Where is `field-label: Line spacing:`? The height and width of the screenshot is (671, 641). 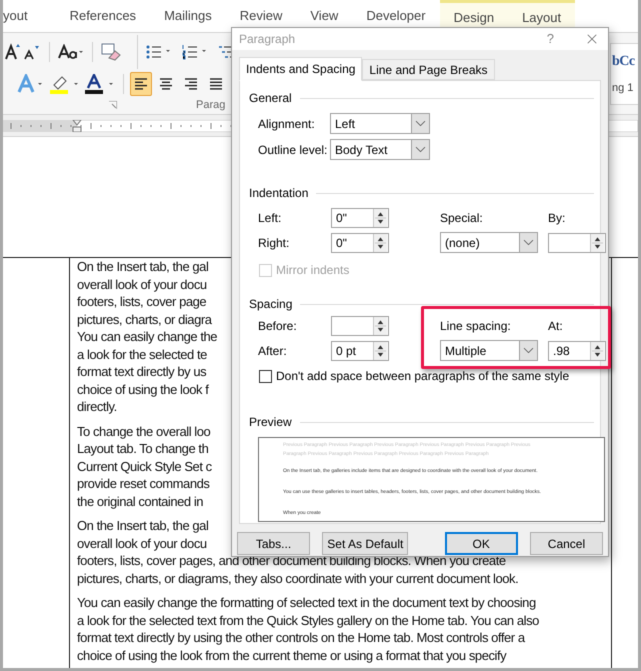
field-label: Line spacing: is located at coordinates (476, 326).